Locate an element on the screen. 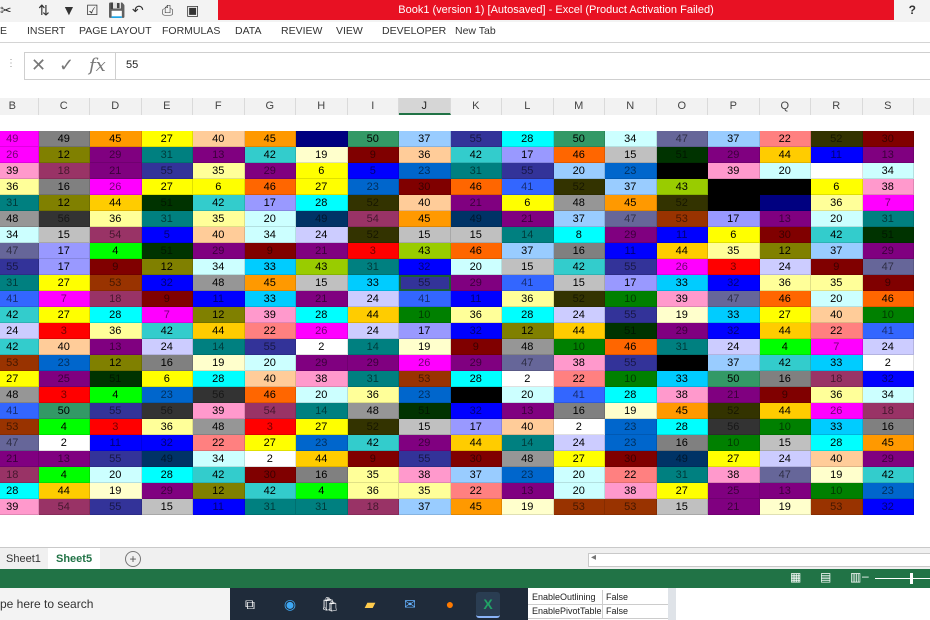 The height and width of the screenshot is (620, 930). grid-cell: 5 is located at coordinates (373, 171).